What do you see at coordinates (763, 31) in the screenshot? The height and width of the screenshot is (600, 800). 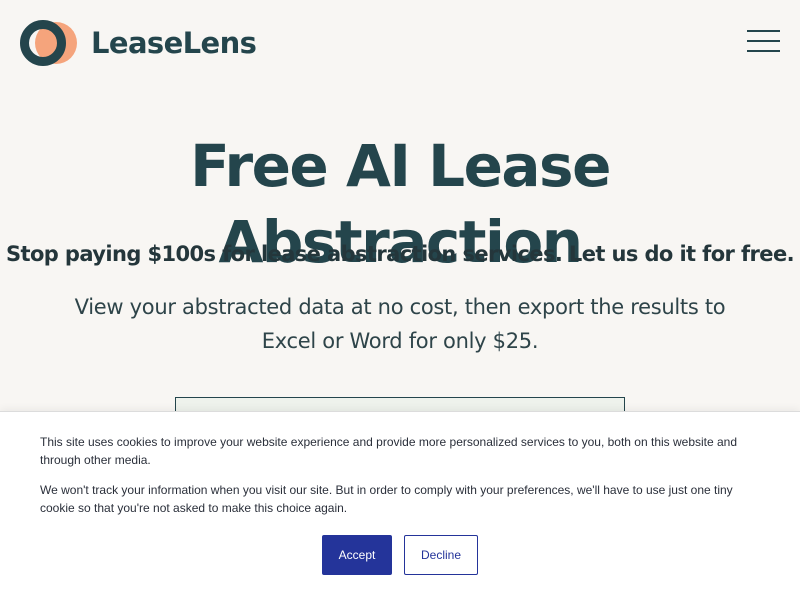 I see `hamburger-menu-icon` at bounding box center [763, 31].